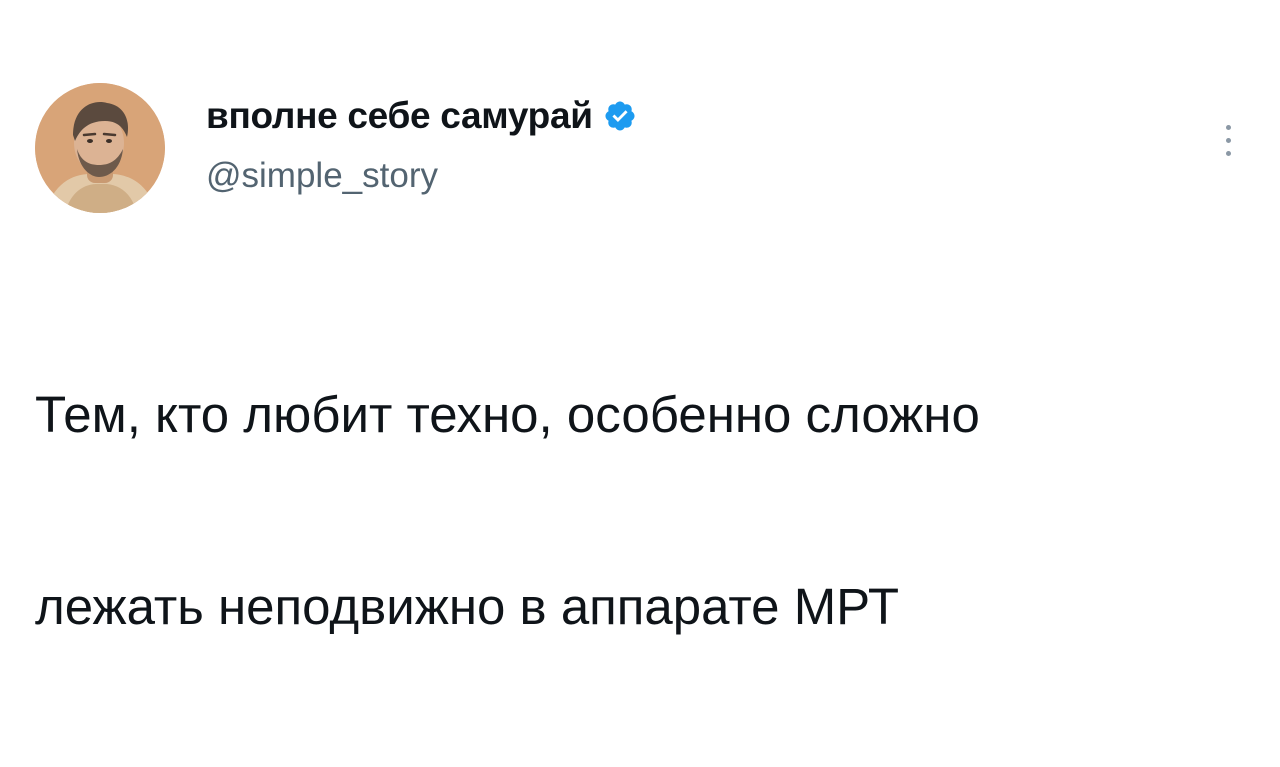 Image resolution: width=1280 pixels, height=767 pixels. Describe the element at coordinates (322, 176) in the screenshot. I see `author-handle: @simple_story` at that location.